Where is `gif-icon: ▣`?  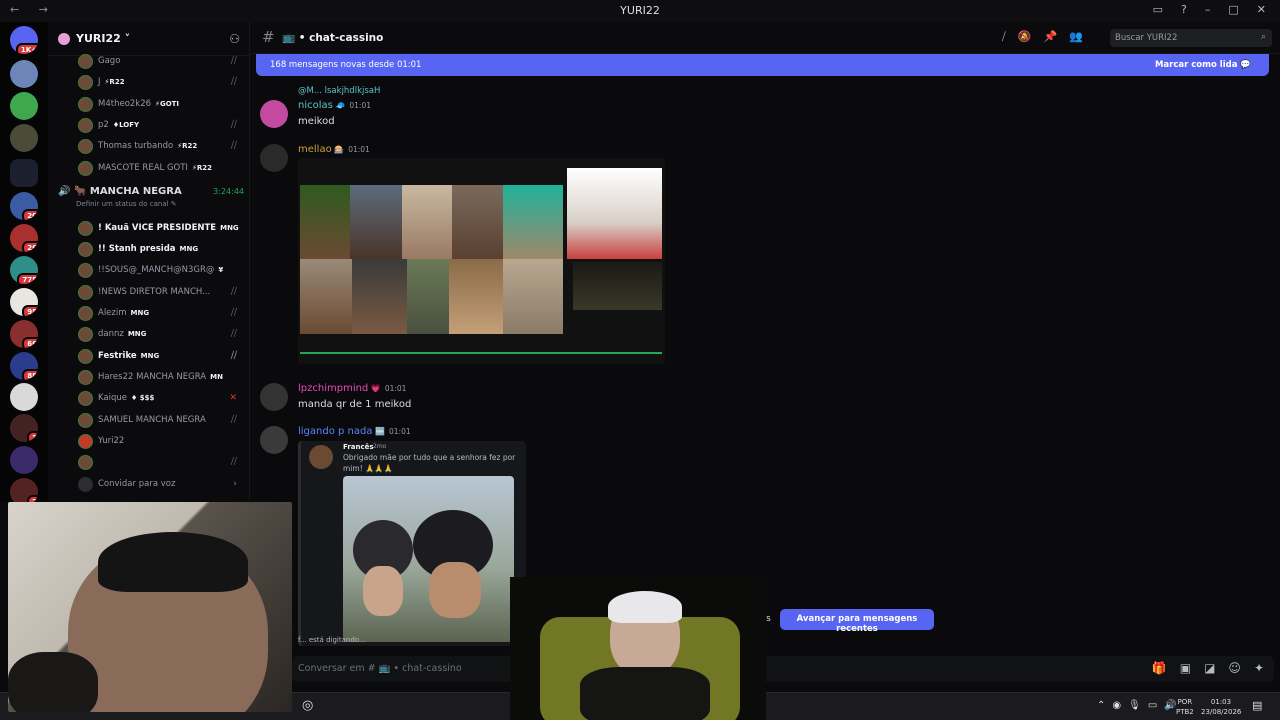 gif-icon: ▣ is located at coordinates (1185, 668).